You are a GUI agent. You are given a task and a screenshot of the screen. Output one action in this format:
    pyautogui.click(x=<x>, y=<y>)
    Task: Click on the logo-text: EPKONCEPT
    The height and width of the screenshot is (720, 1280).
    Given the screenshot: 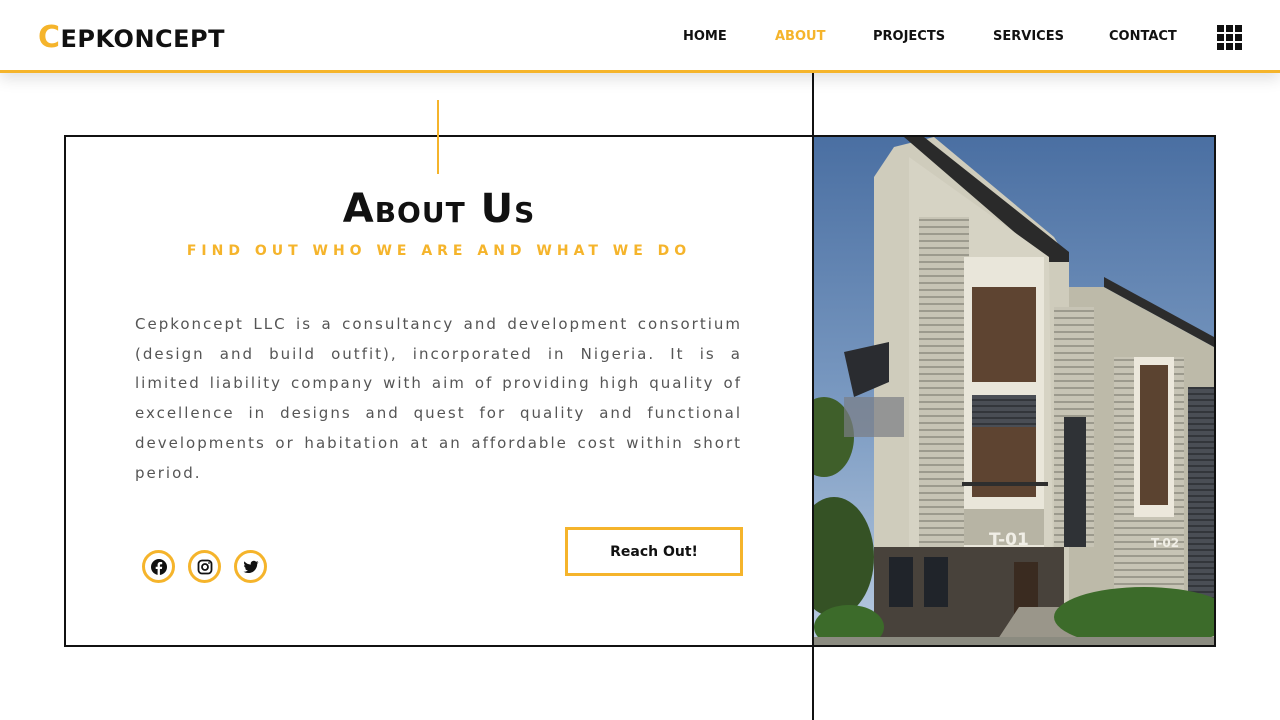 What is the action you would take?
    pyautogui.click(x=142, y=39)
    